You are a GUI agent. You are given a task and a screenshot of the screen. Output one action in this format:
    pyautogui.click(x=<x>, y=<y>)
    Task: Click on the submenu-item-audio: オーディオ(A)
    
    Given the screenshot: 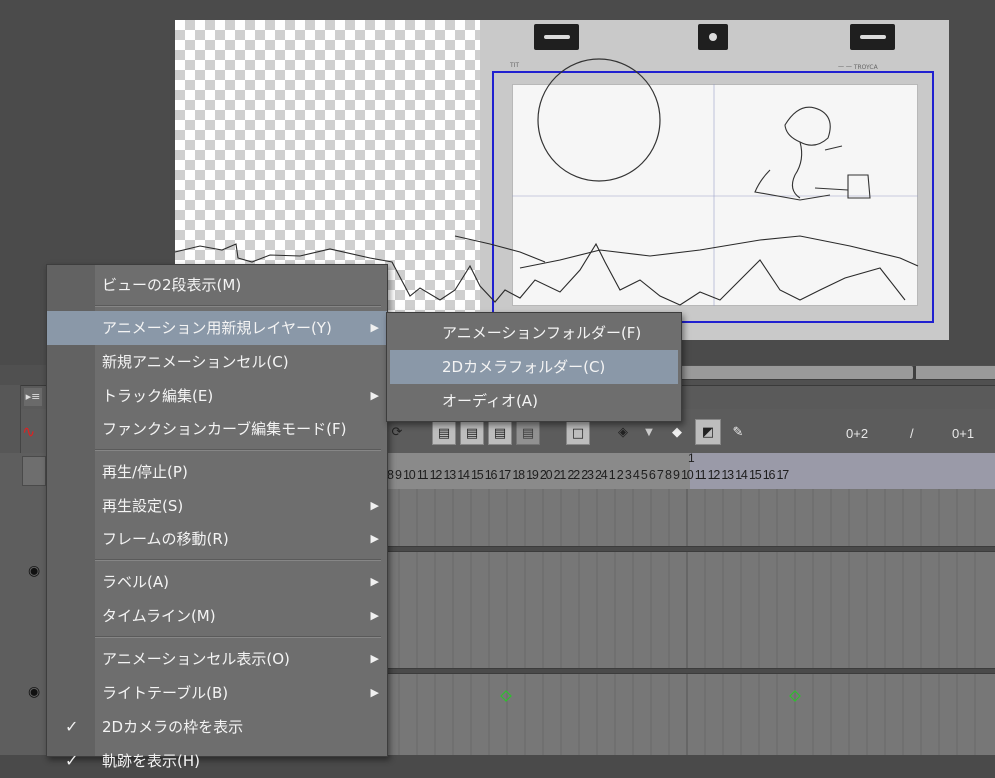 What is the action you would take?
    pyautogui.click(x=534, y=401)
    